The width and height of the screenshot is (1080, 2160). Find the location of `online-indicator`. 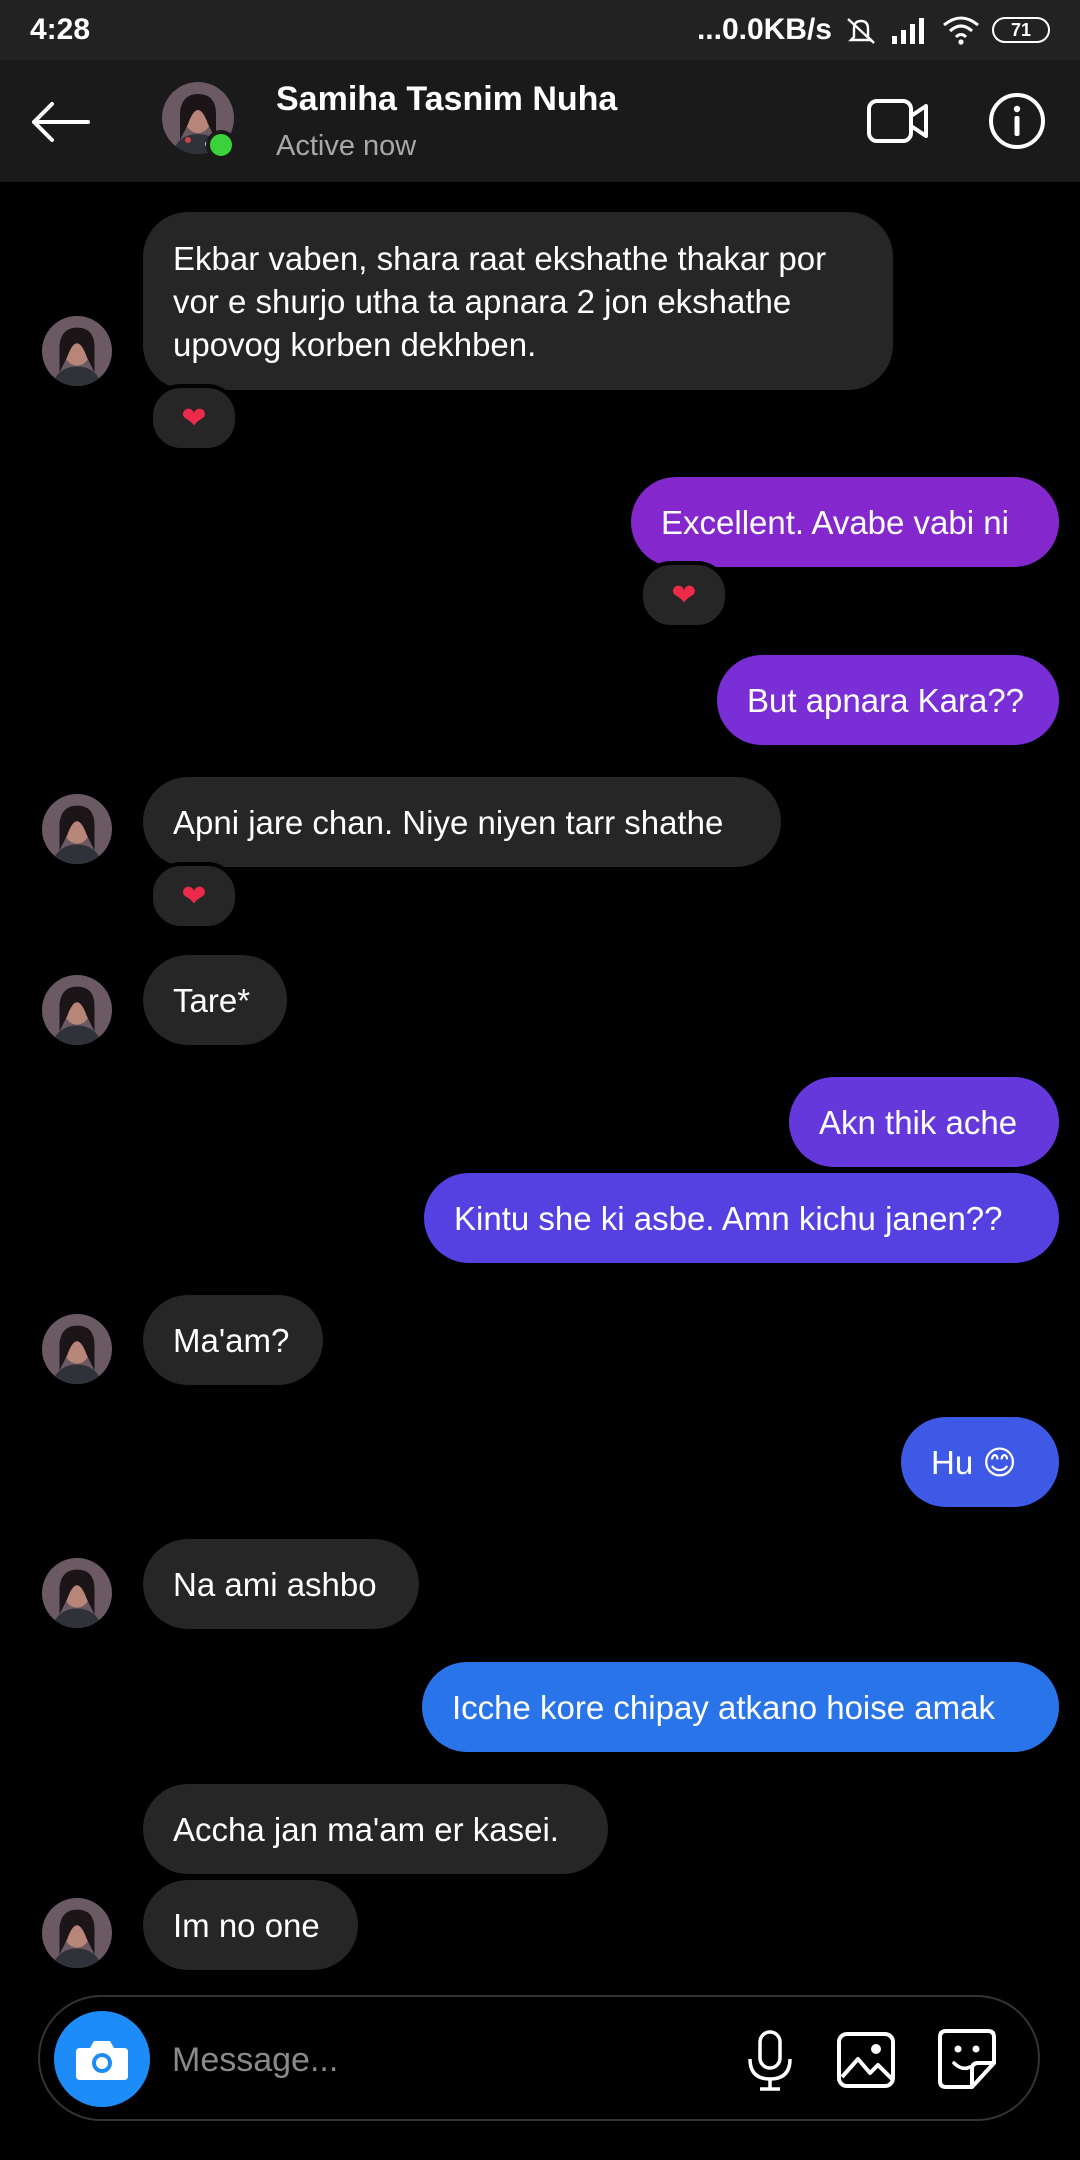

online-indicator is located at coordinates (221, 145).